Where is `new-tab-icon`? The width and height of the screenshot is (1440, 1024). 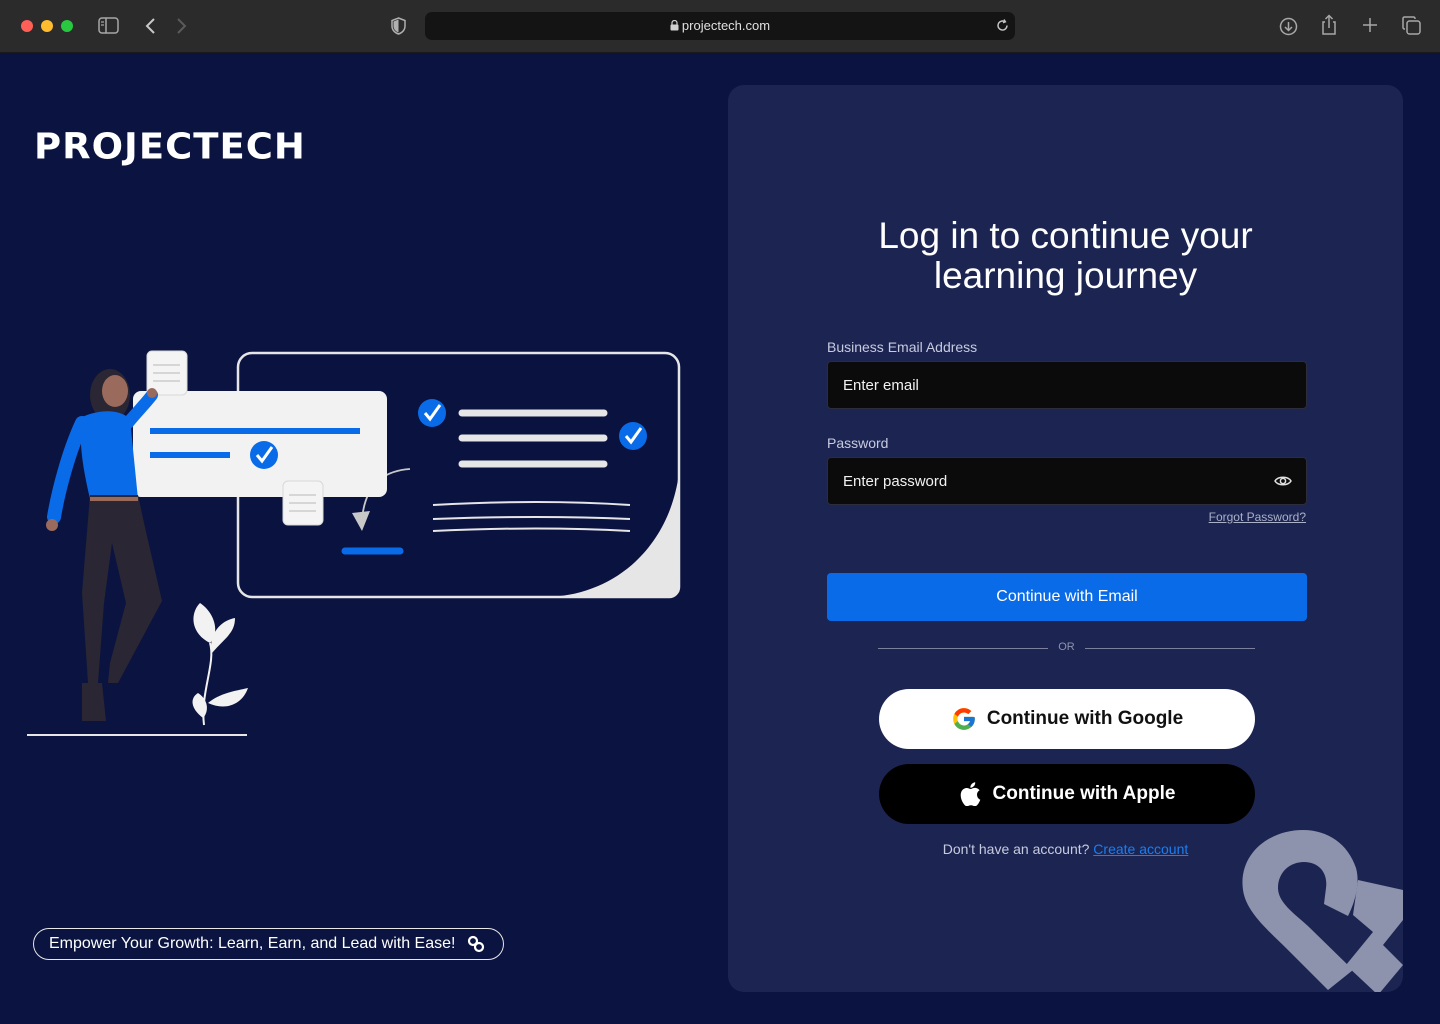
new-tab-icon is located at coordinates (1370, 25).